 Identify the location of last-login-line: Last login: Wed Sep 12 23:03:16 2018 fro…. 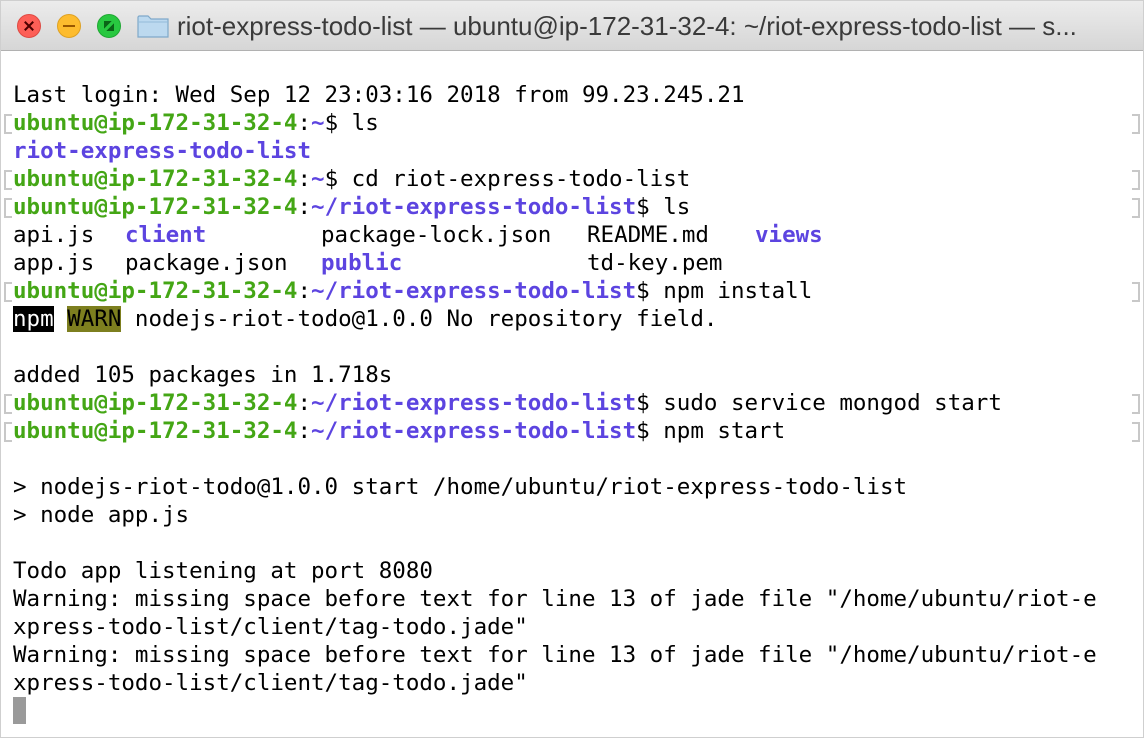
(379, 95).